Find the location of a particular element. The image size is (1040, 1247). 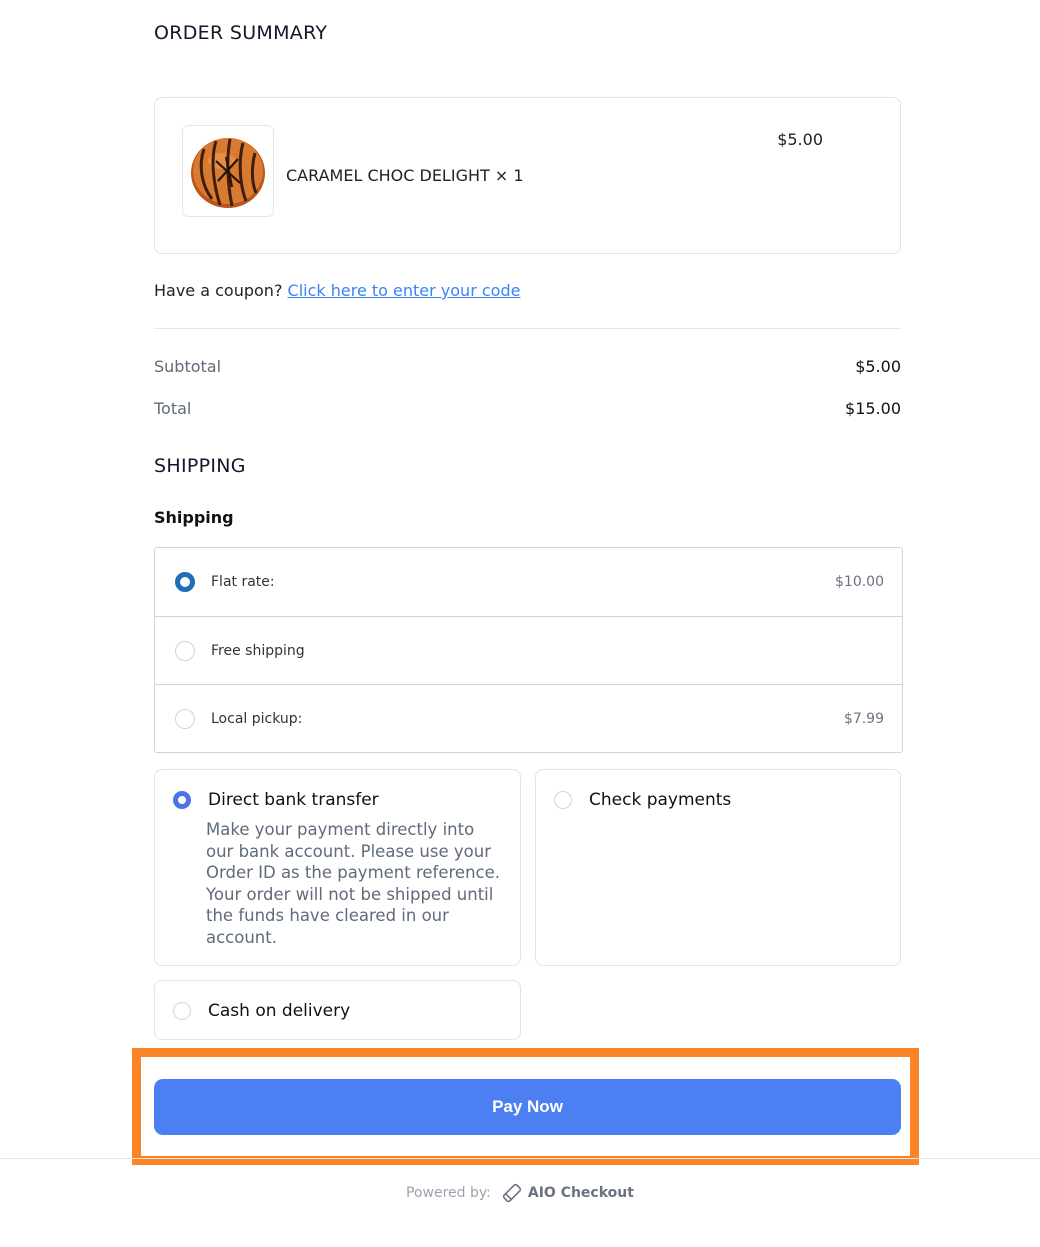

subtotal-value: $5.00 is located at coordinates (878, 366).